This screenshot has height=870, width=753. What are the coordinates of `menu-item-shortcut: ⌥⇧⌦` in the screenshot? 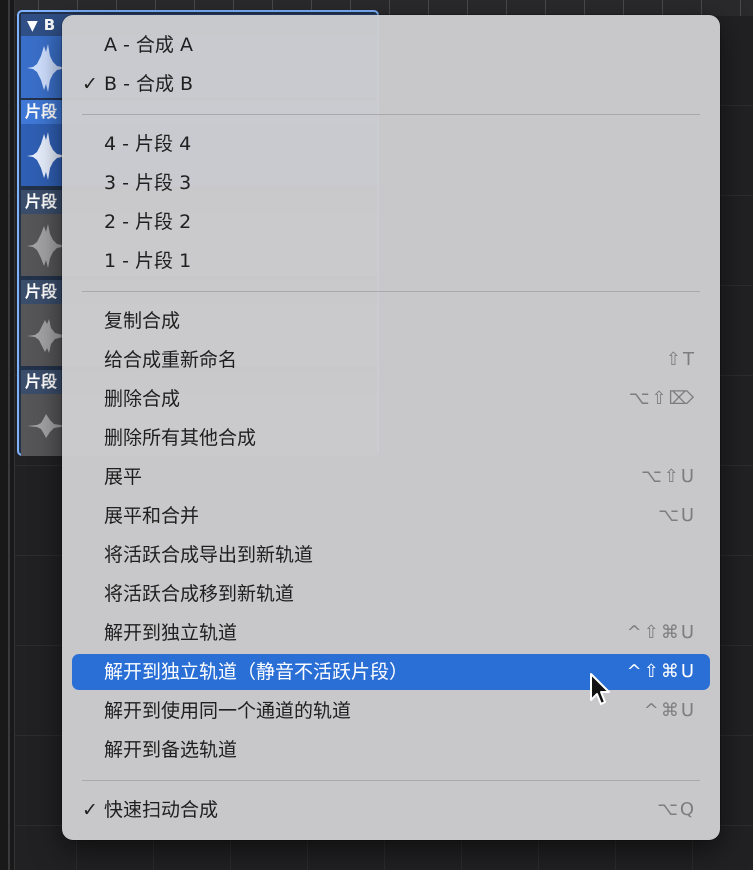 It's located at (662, 398).